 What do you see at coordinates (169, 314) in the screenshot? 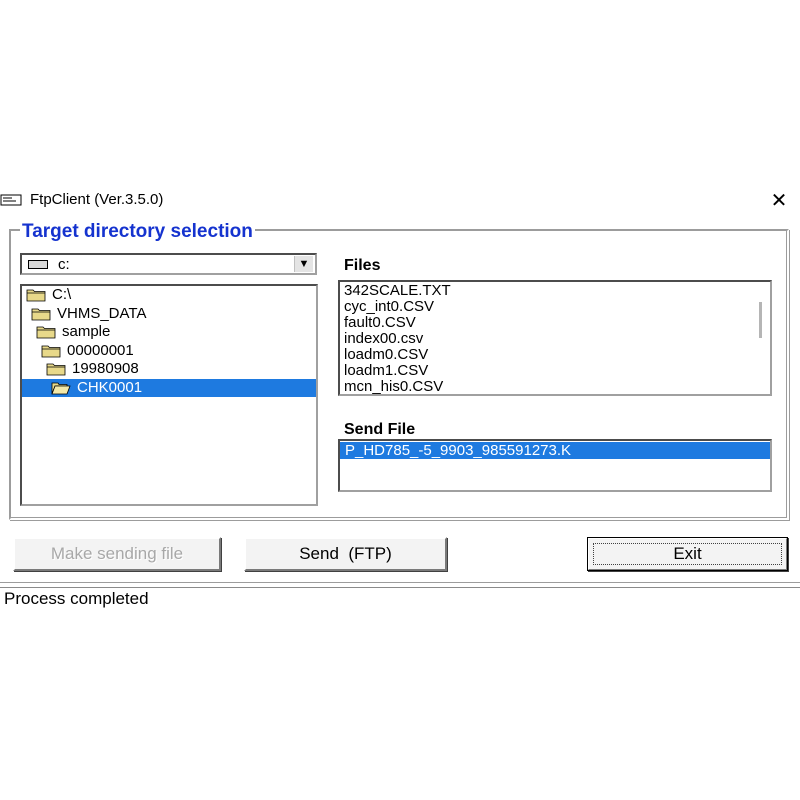
I see `tree-item: VHMS_DATA` at bounding box center [169, 314].